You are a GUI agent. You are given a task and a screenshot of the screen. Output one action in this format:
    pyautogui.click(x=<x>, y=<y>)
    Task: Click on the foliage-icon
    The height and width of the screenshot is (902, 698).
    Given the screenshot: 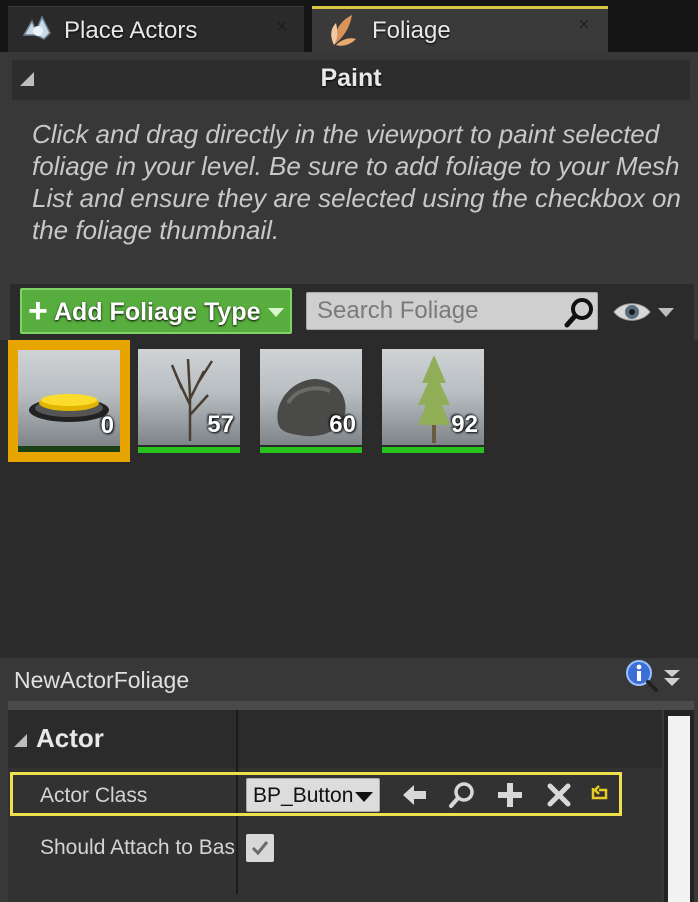 What is the action you would take?
    pyautogui.click(x=343, y=30)
    